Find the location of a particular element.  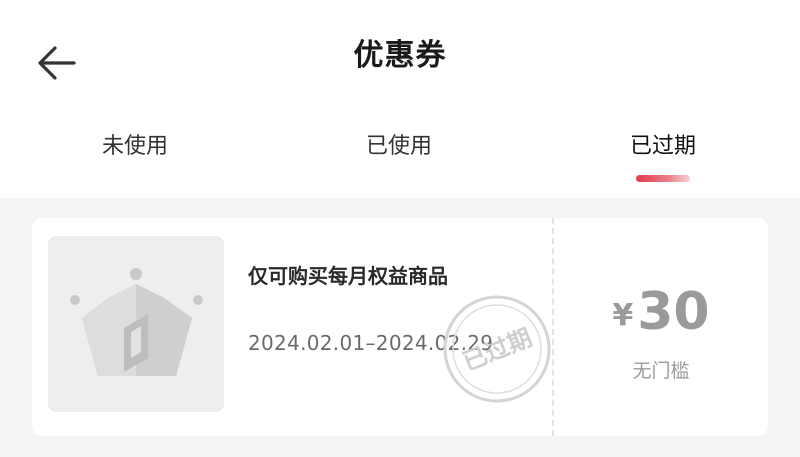

coupon-condition: 无门槛 is located at coordinates (661, 371).